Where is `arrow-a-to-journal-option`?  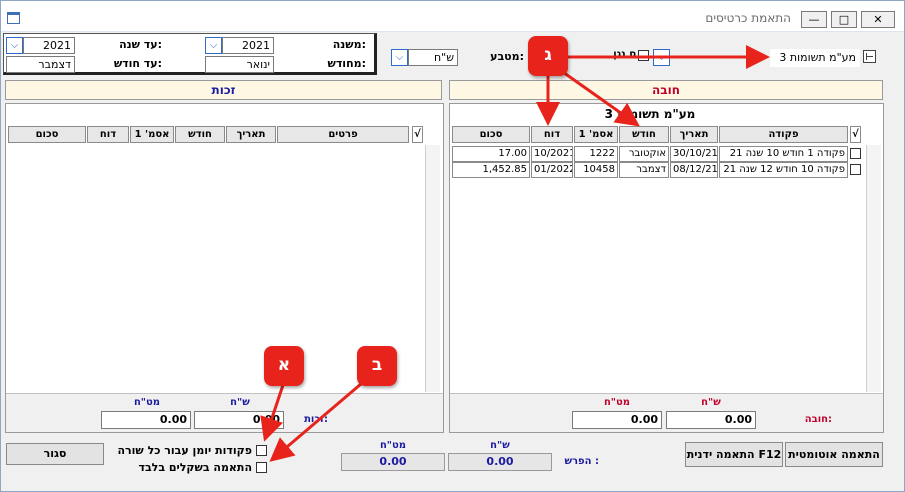
arrow-a-to-journal-option is located at coordinates (273, 411).